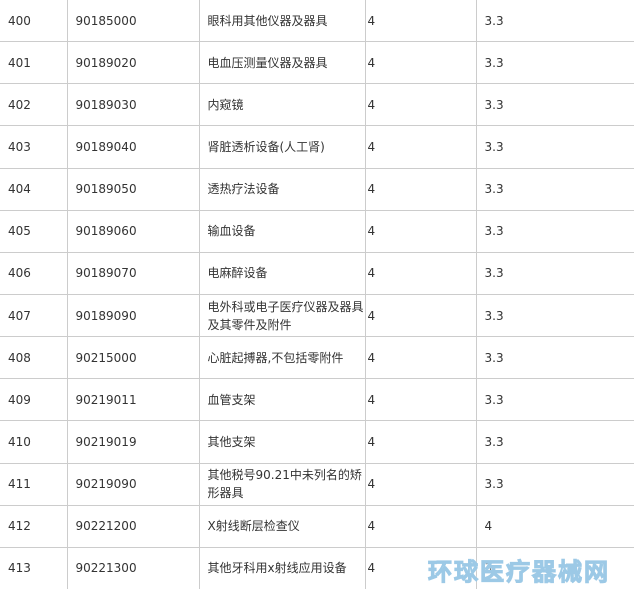 The height and width of the screenshot is (589, 634). Describe the element at coordinates (133, 358) in the screenshot. I see `tariff-code-cell: 90215000` at that location.